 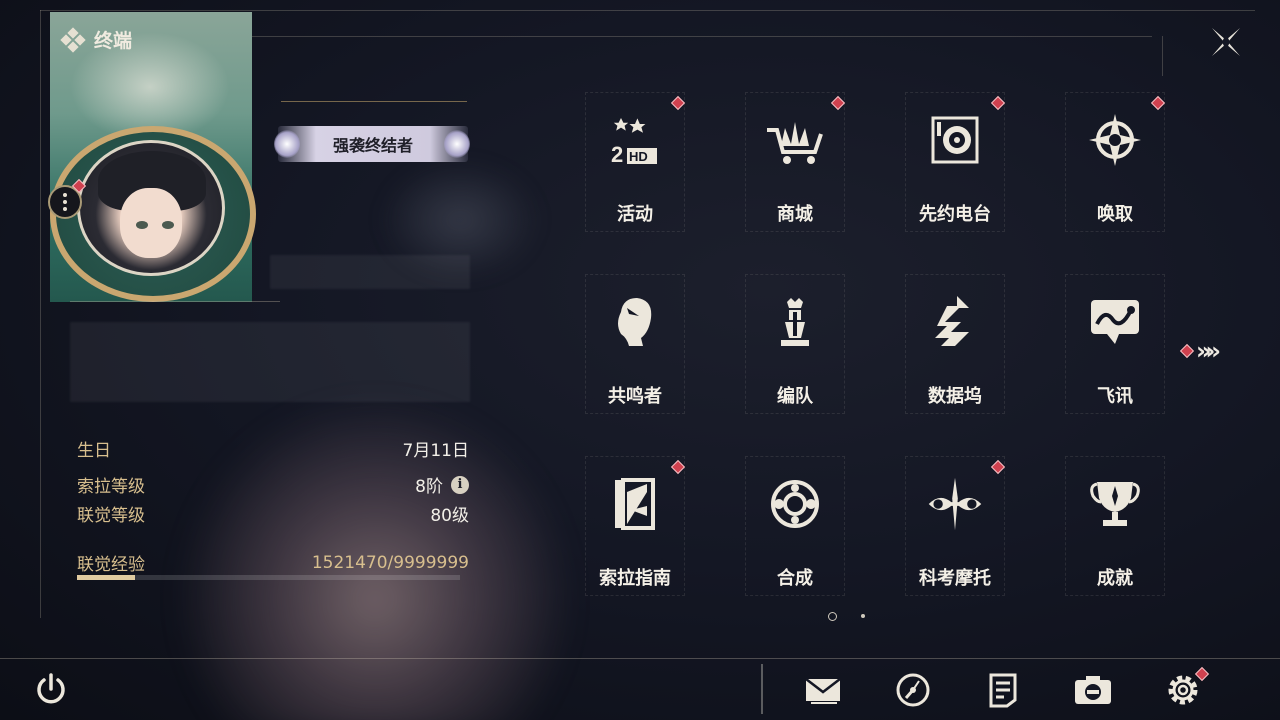 I want to click on menu-item: 唤取, so click(x=1115, y=162).